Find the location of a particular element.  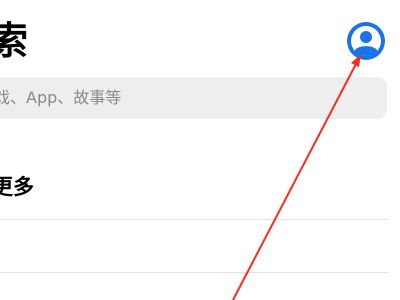

section-title: 更多 is located at coordinates (17, 187).